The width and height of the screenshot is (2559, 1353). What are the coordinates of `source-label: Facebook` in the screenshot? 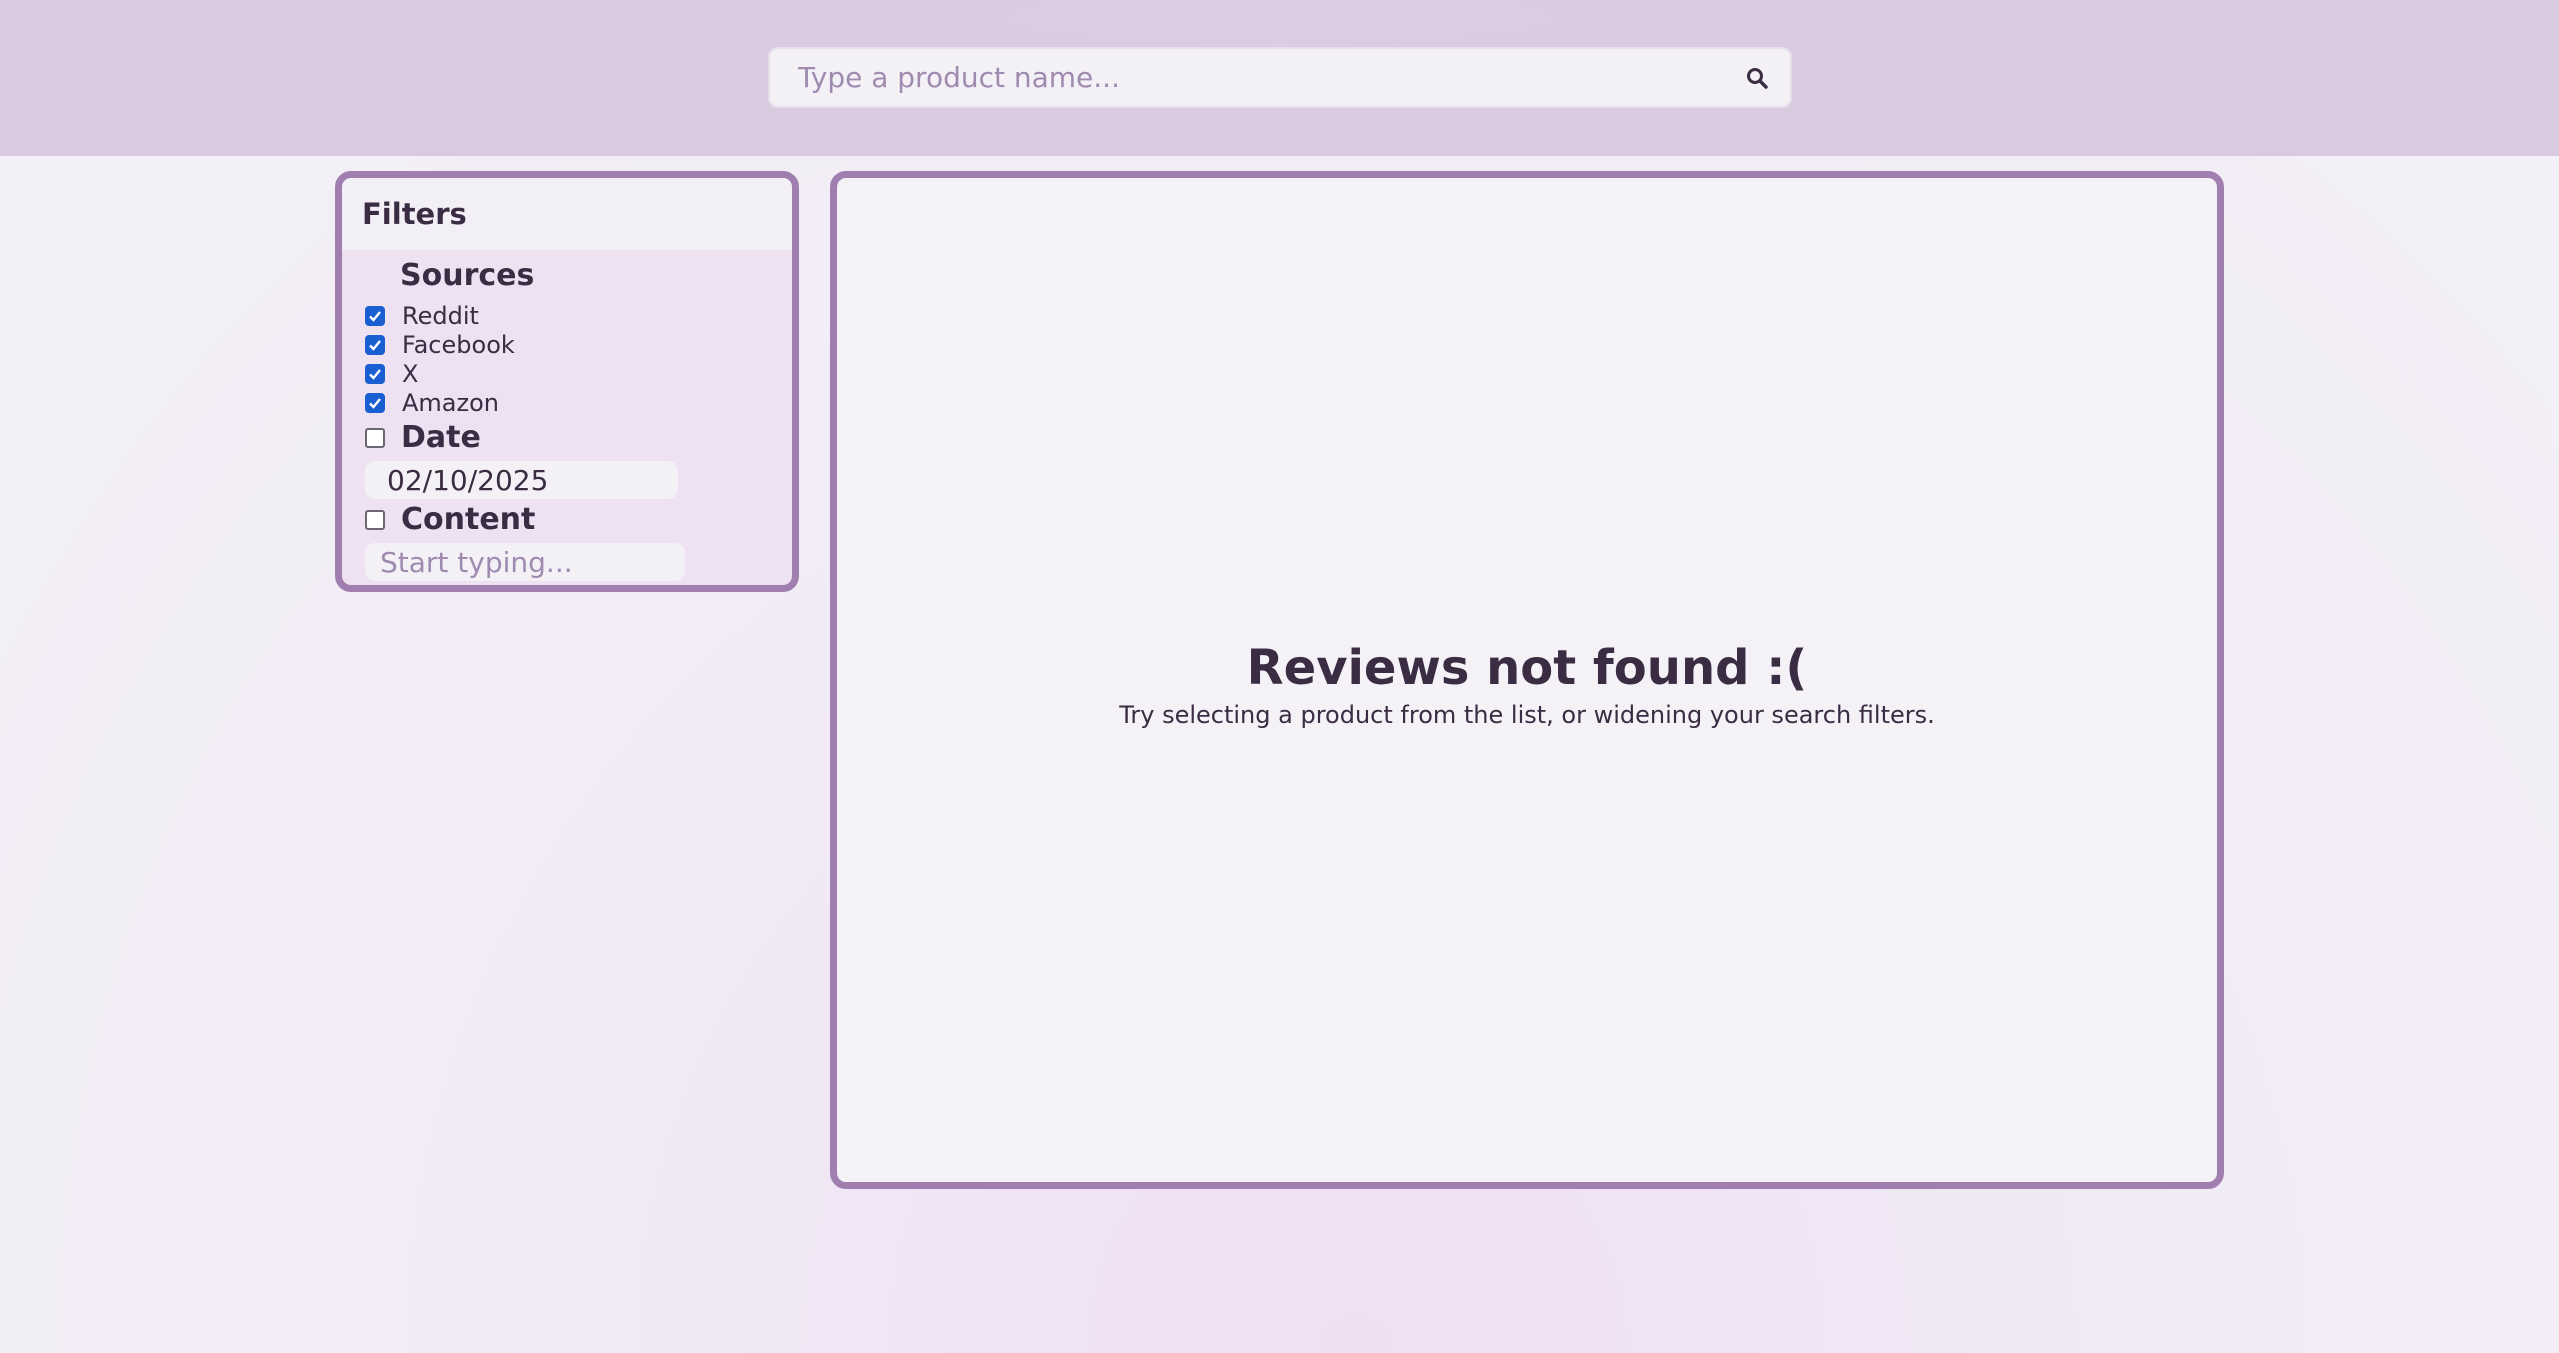 It's located at (458, 344).